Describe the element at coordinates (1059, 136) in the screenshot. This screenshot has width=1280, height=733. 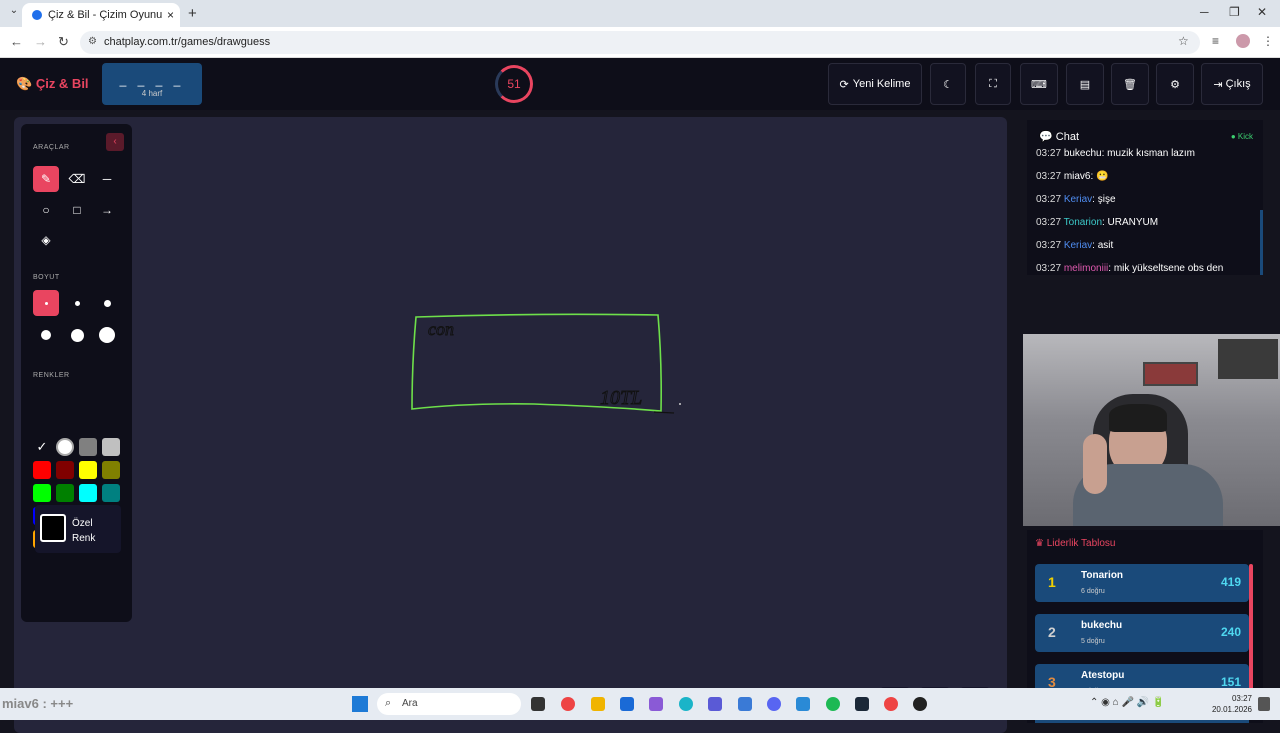
I see `chat-header: 💬 Chat` at that location.